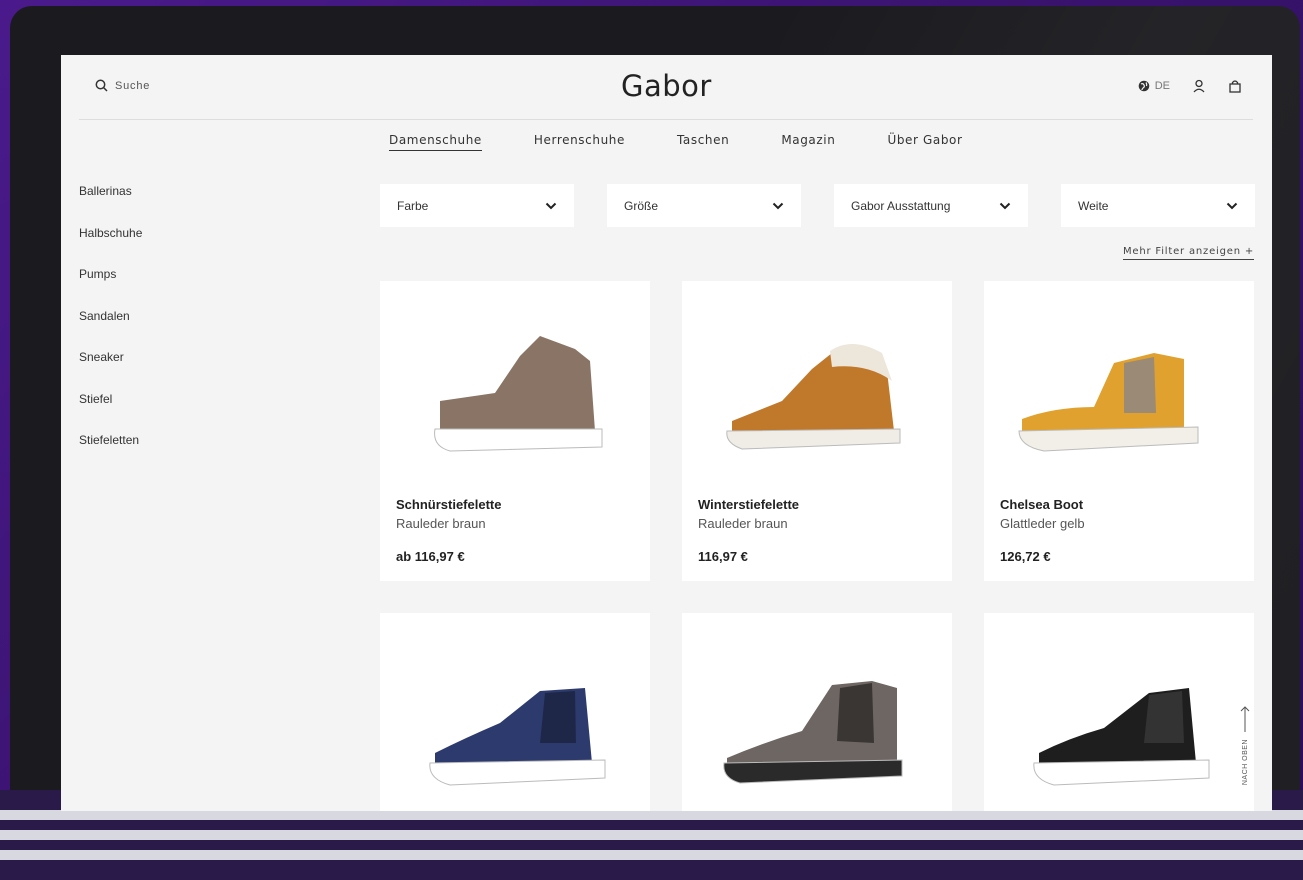  Describe the element at coordinates (110, 454) in the screenshot. I see `sidebar-item-stiefeletten: Stiefeletten` at that location.